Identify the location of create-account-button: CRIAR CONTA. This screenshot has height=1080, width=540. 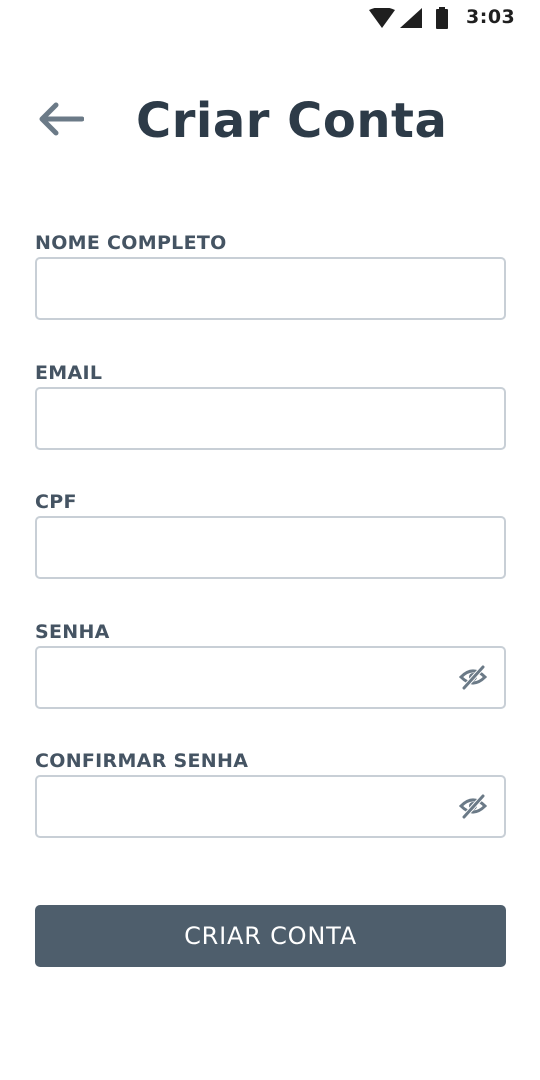
(270, 936).